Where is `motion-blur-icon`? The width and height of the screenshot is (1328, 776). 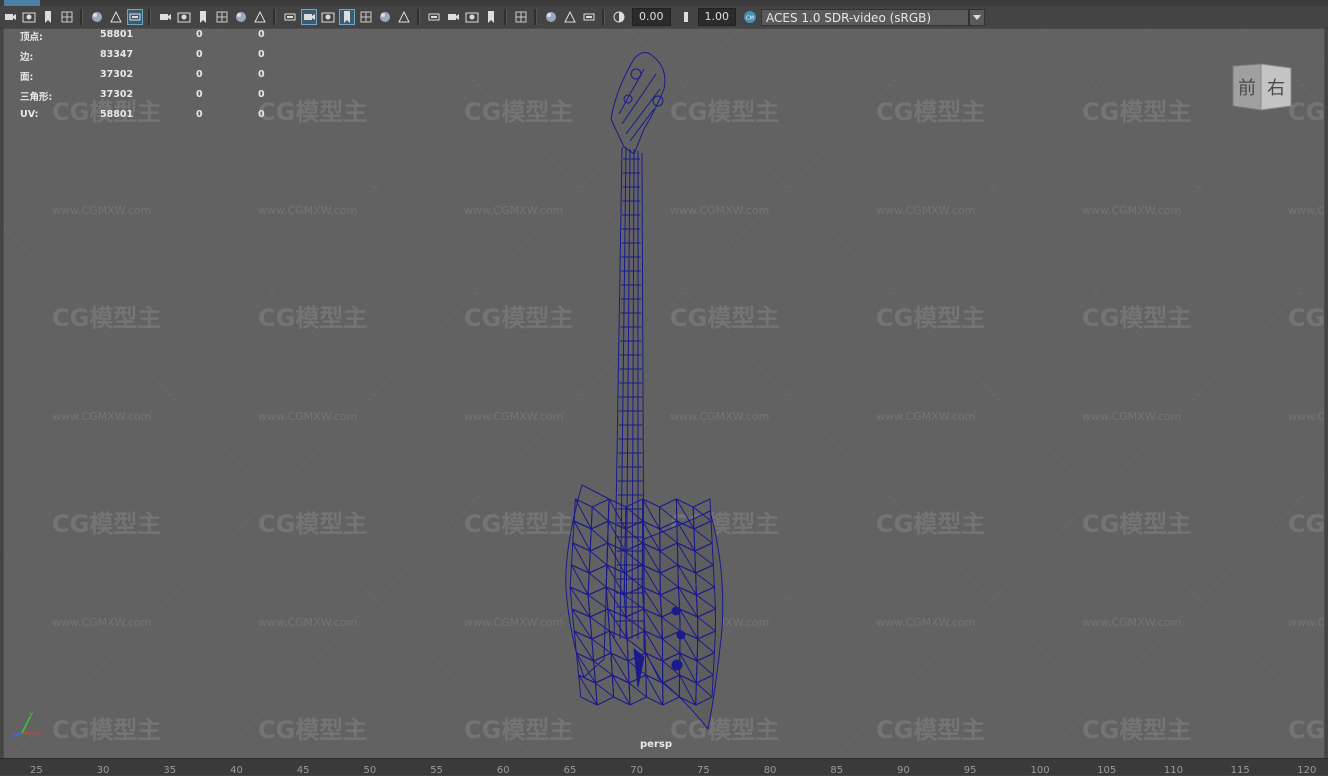
motion-blur-icon is located at coordinates (453, 17).